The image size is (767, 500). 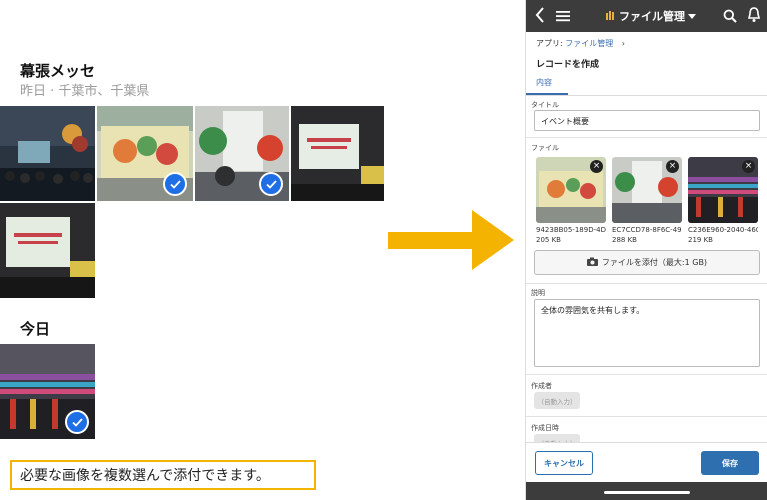 What do you see at coordinates (563, 17) in the screenshot?
I see `menu-icon` at bounding box center [563, 17].